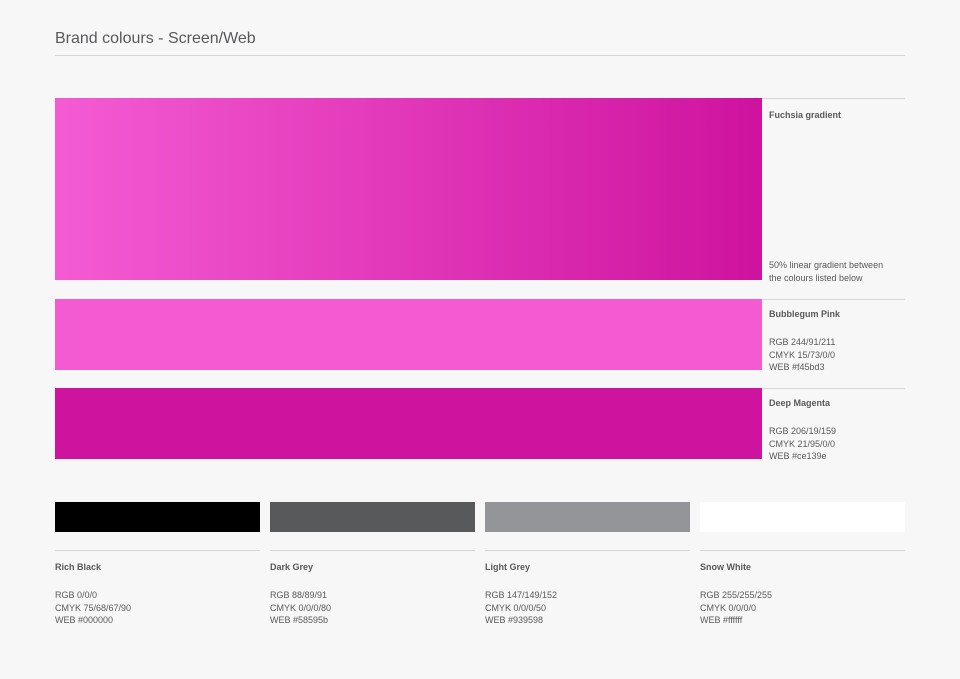 The width and height of the screenshot is (960, 679). I want to click on snow-white-values: RGB 255/255/255 CMYK 0/0/0/0 WEB #ffffff, so click(736, 608).